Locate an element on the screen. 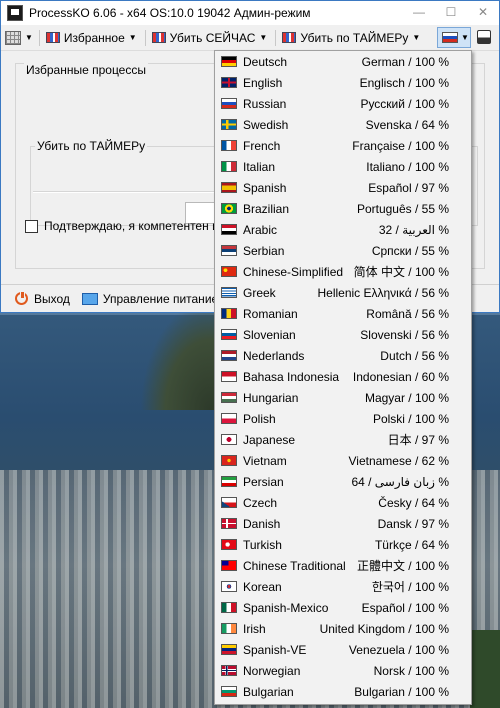 The image size is (500, 708). language-menu-item: Spanish-VE Venezuela / 100 % is located at coordinates (343, 649).